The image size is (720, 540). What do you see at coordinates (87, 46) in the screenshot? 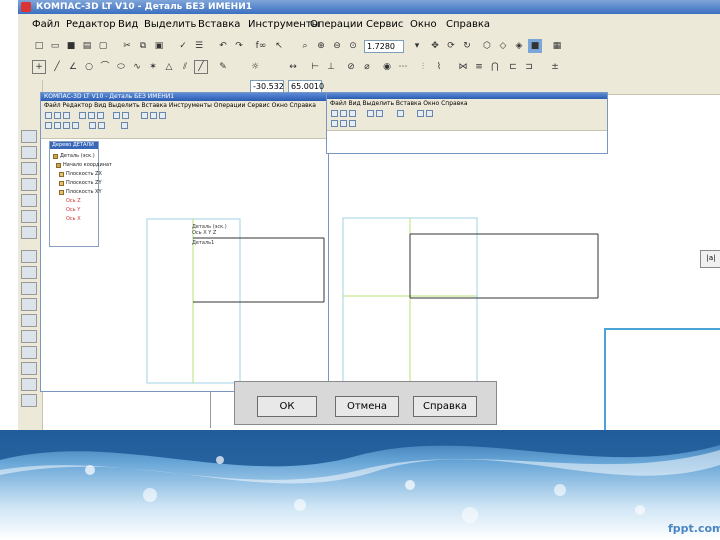
I see `print-icon: ▤` at bounding box center [87, 46].